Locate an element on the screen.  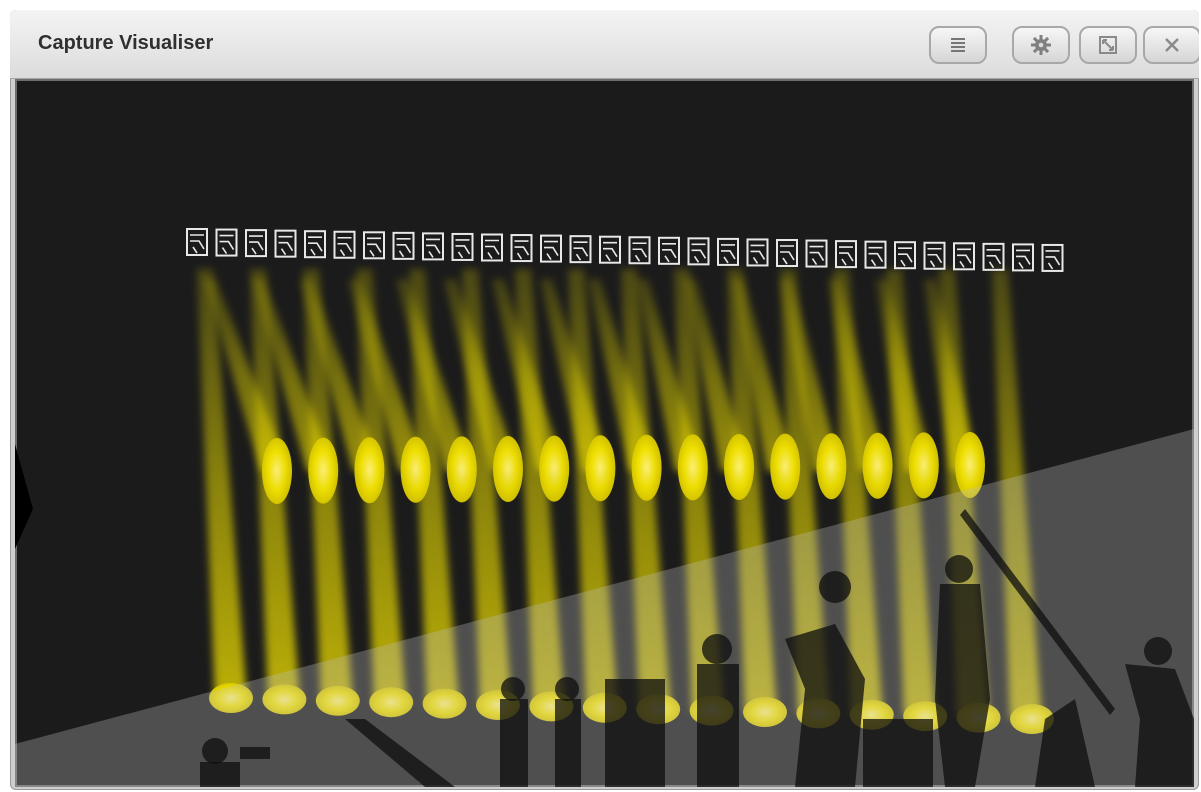
menu-button is located at coordinates (958, 45).